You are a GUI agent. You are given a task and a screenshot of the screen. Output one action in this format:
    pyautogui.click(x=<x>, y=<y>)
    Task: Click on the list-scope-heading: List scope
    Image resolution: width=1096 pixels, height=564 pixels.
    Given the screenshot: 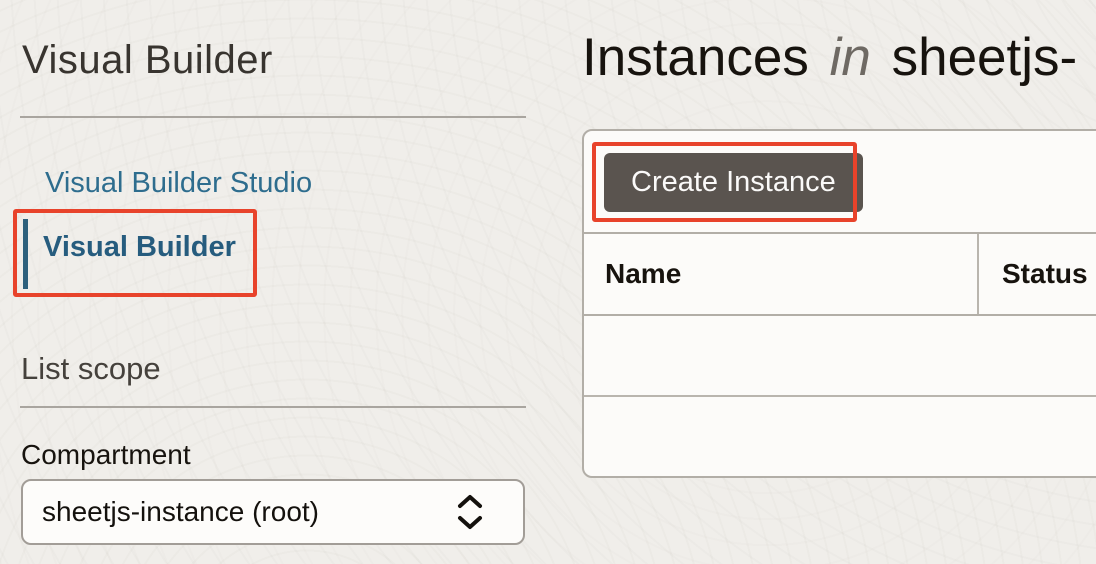 What is the action you would take?
    pyautogui.click(x=91, y=368)
    